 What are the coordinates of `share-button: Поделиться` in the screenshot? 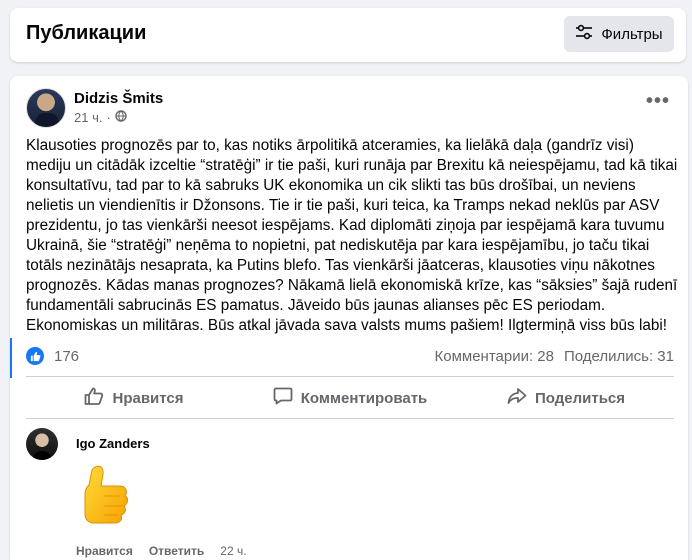 It's located at (566, 398).